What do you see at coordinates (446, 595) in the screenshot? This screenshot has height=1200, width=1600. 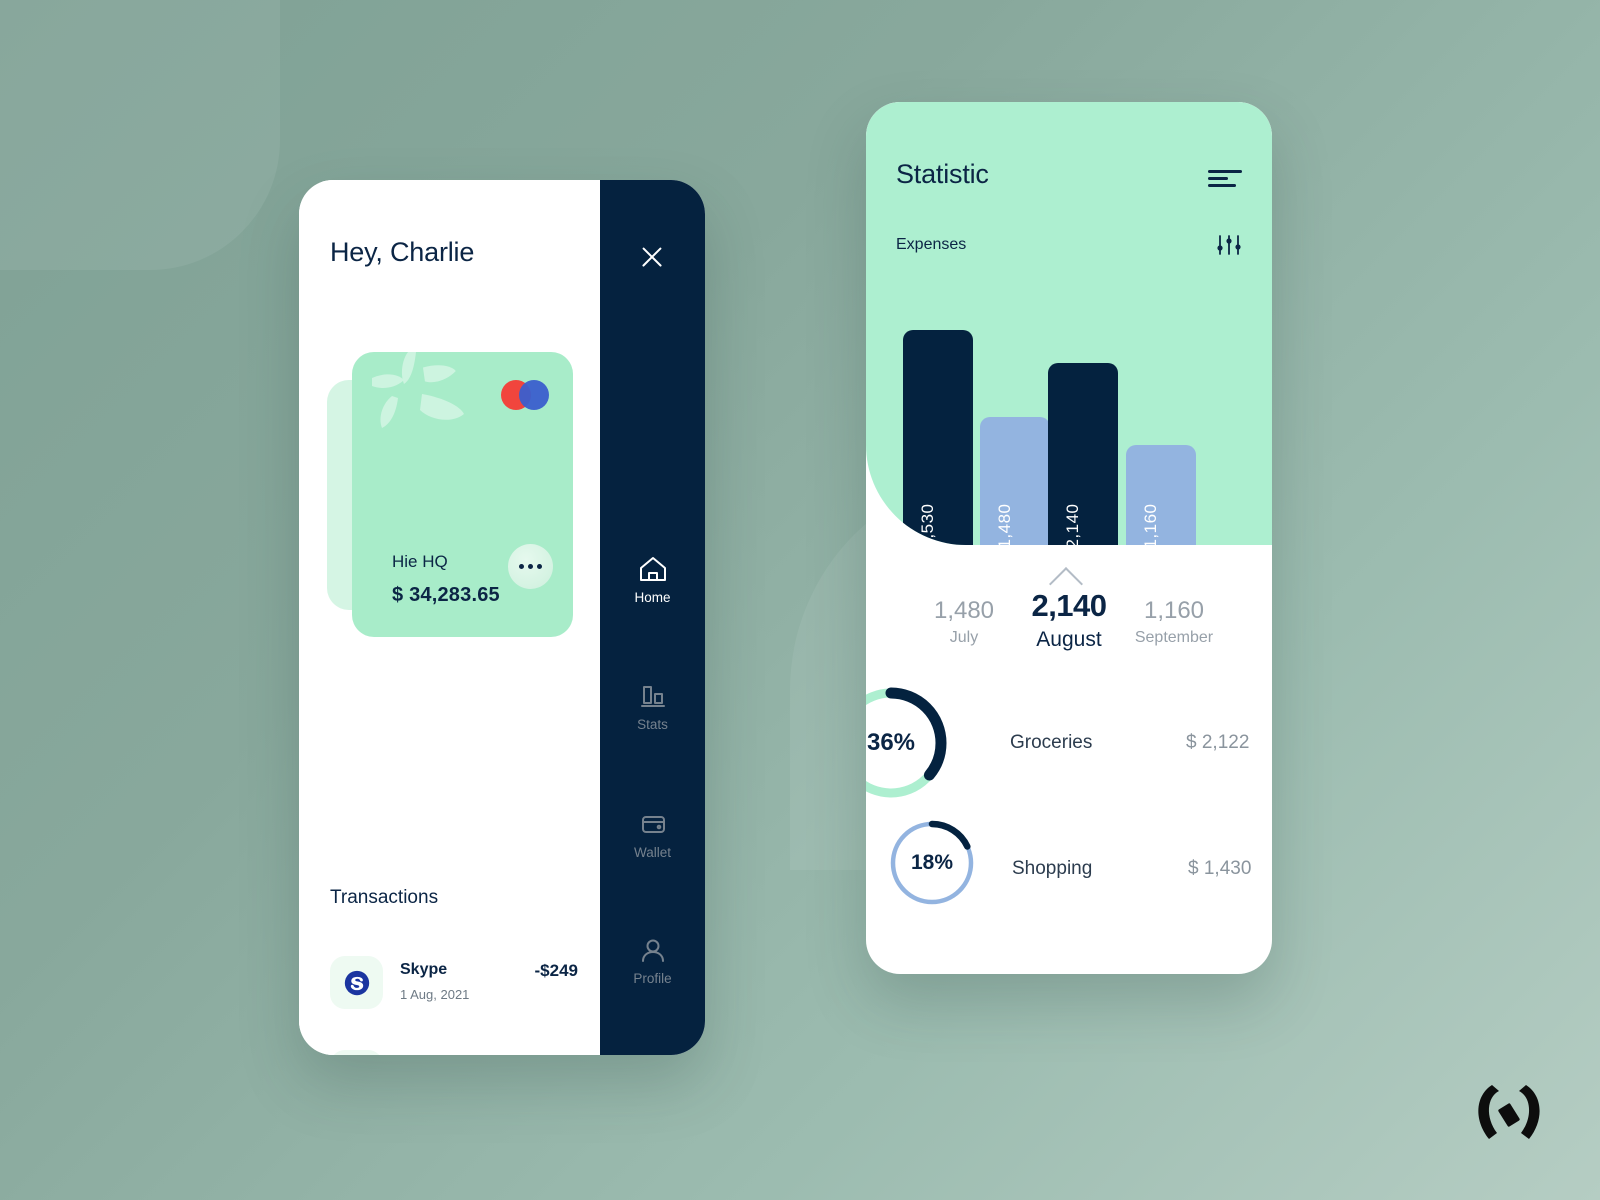 I see `card-balance: $ 34,283.65` at bounding box center [446, 595].